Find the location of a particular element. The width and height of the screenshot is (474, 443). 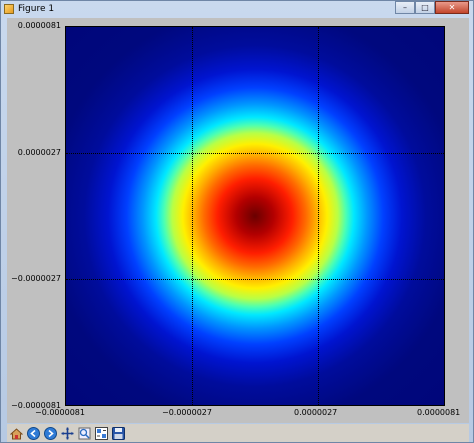

maximize-icon: □ is located at coordinates (425, 7).